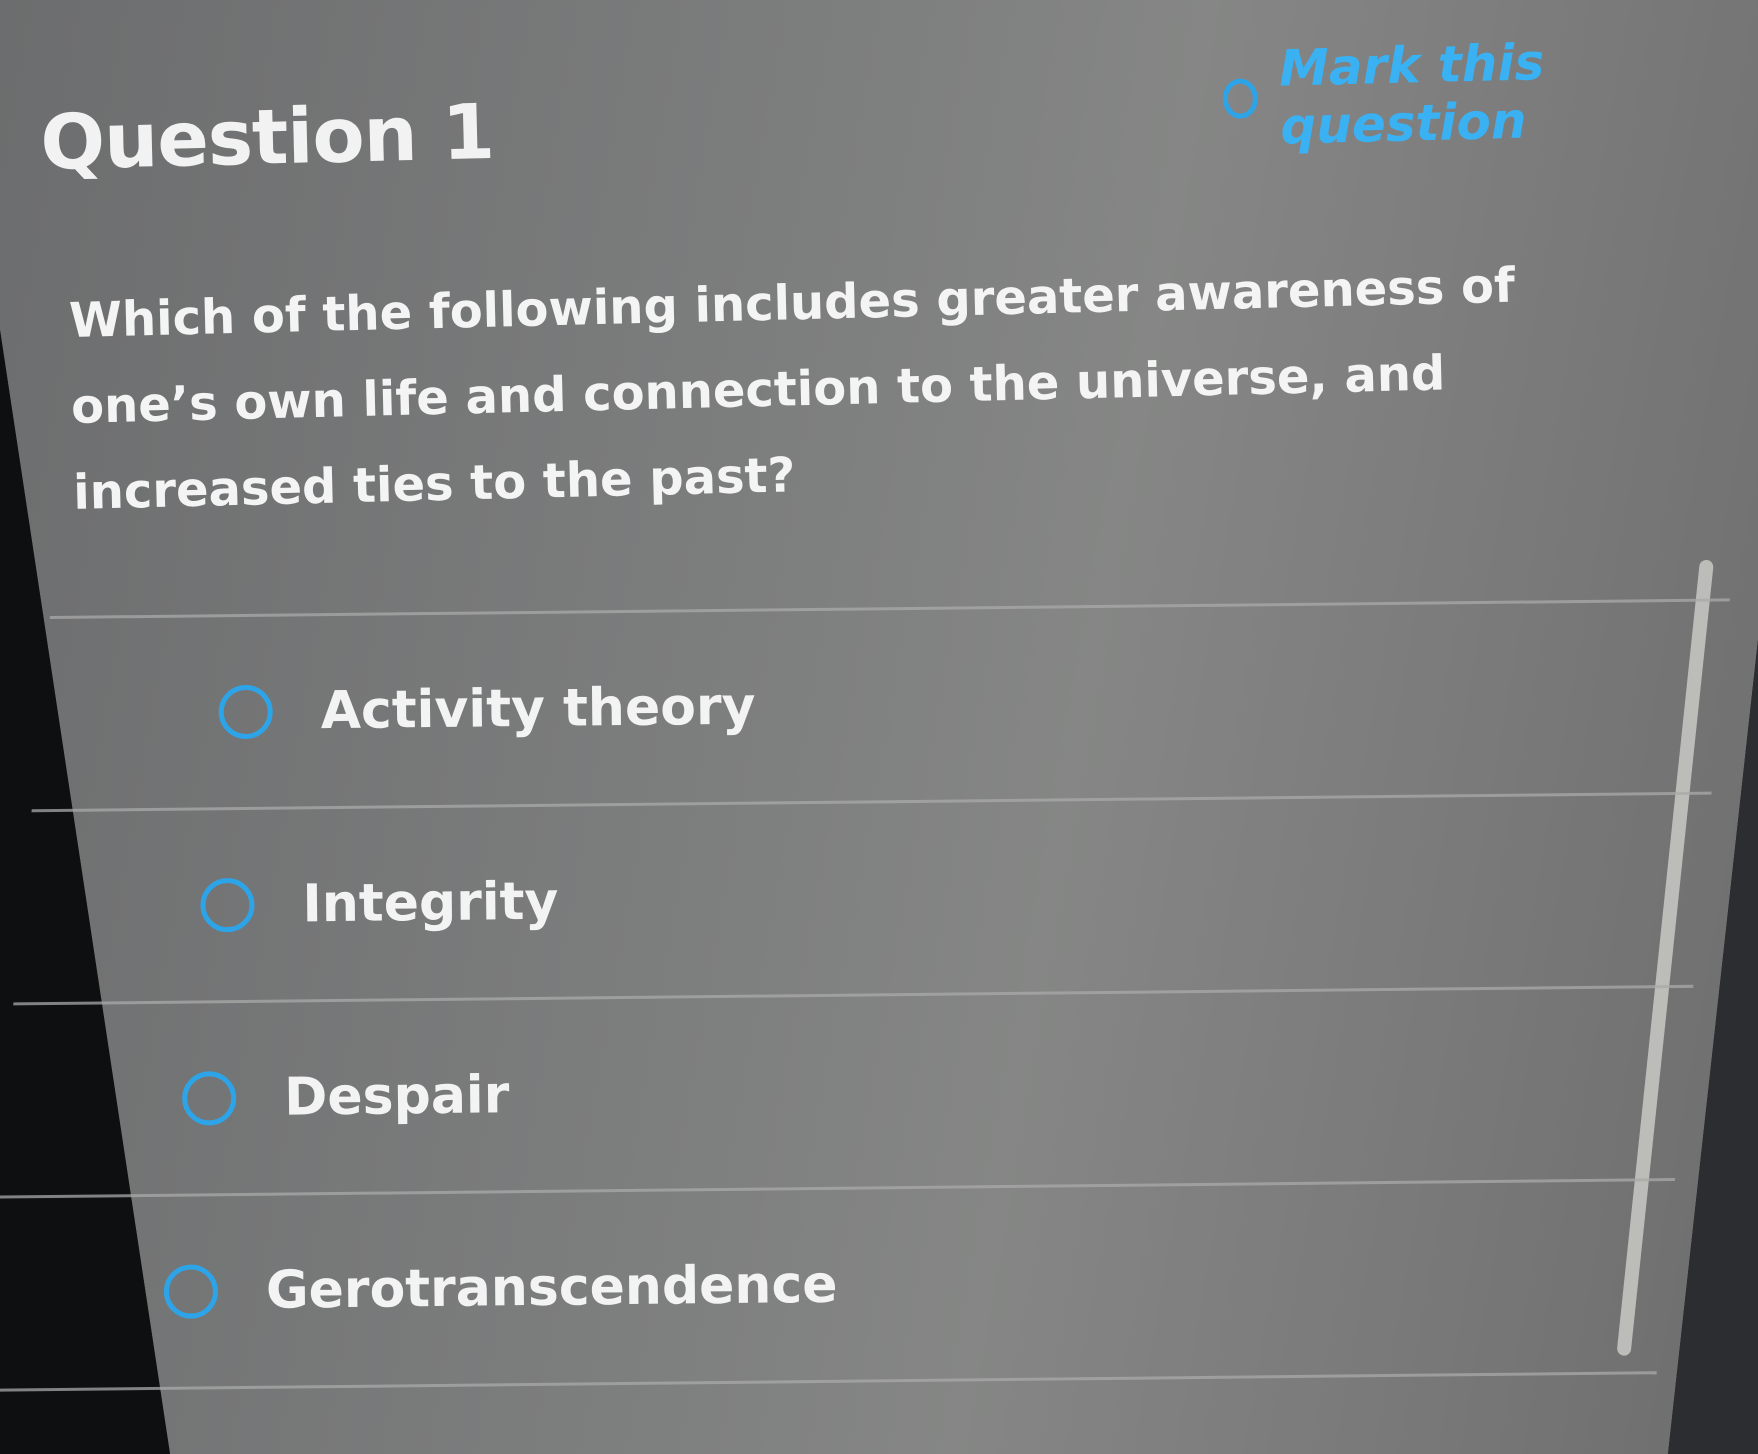 This screenshot has width=1758, height=1454. Describe the element at coordinates (846, 1092) in the screenshot. I see `answer-option-despair: Despair` at that location.